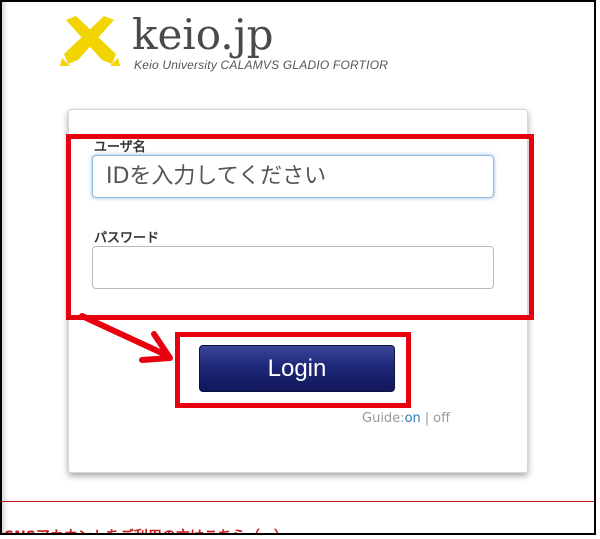 The image size is (600, 539). Describe the element at coordinates (293, 176) in the screenshot. I see `username-input` at that location.